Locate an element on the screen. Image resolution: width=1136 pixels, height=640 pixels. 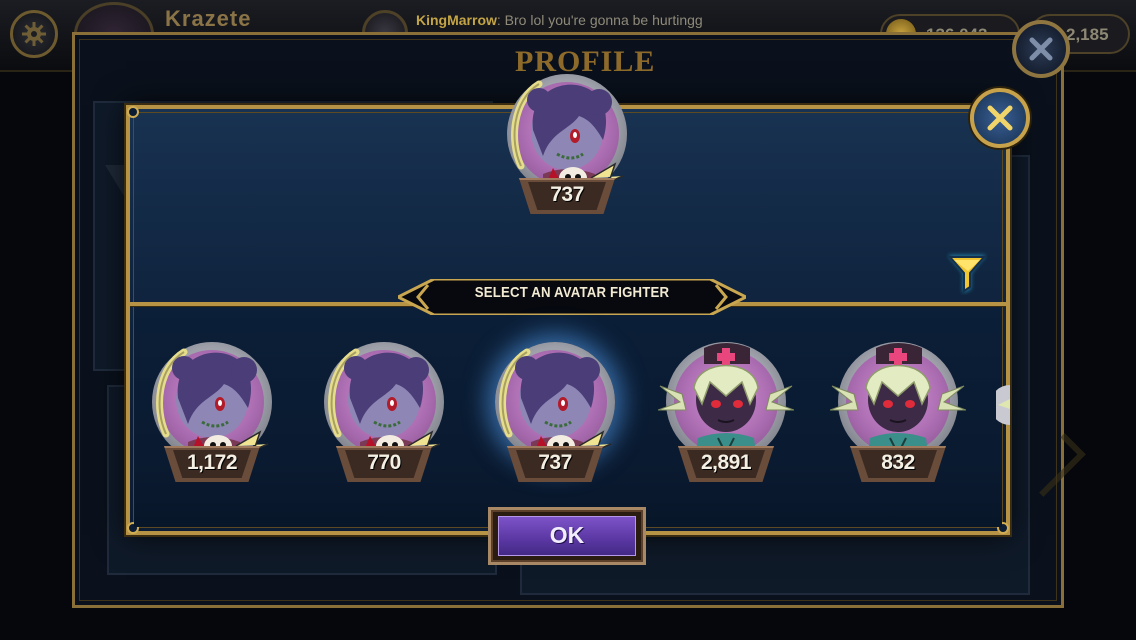
avatar-value-plate: 832 is located at coordinates (898, 464).